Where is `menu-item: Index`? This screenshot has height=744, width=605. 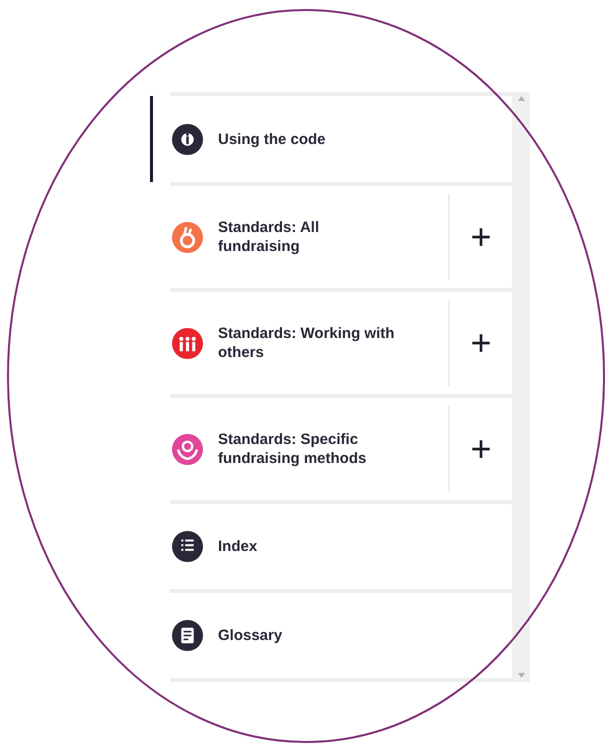 menu-item: Index is located at coordinates (331, 546).